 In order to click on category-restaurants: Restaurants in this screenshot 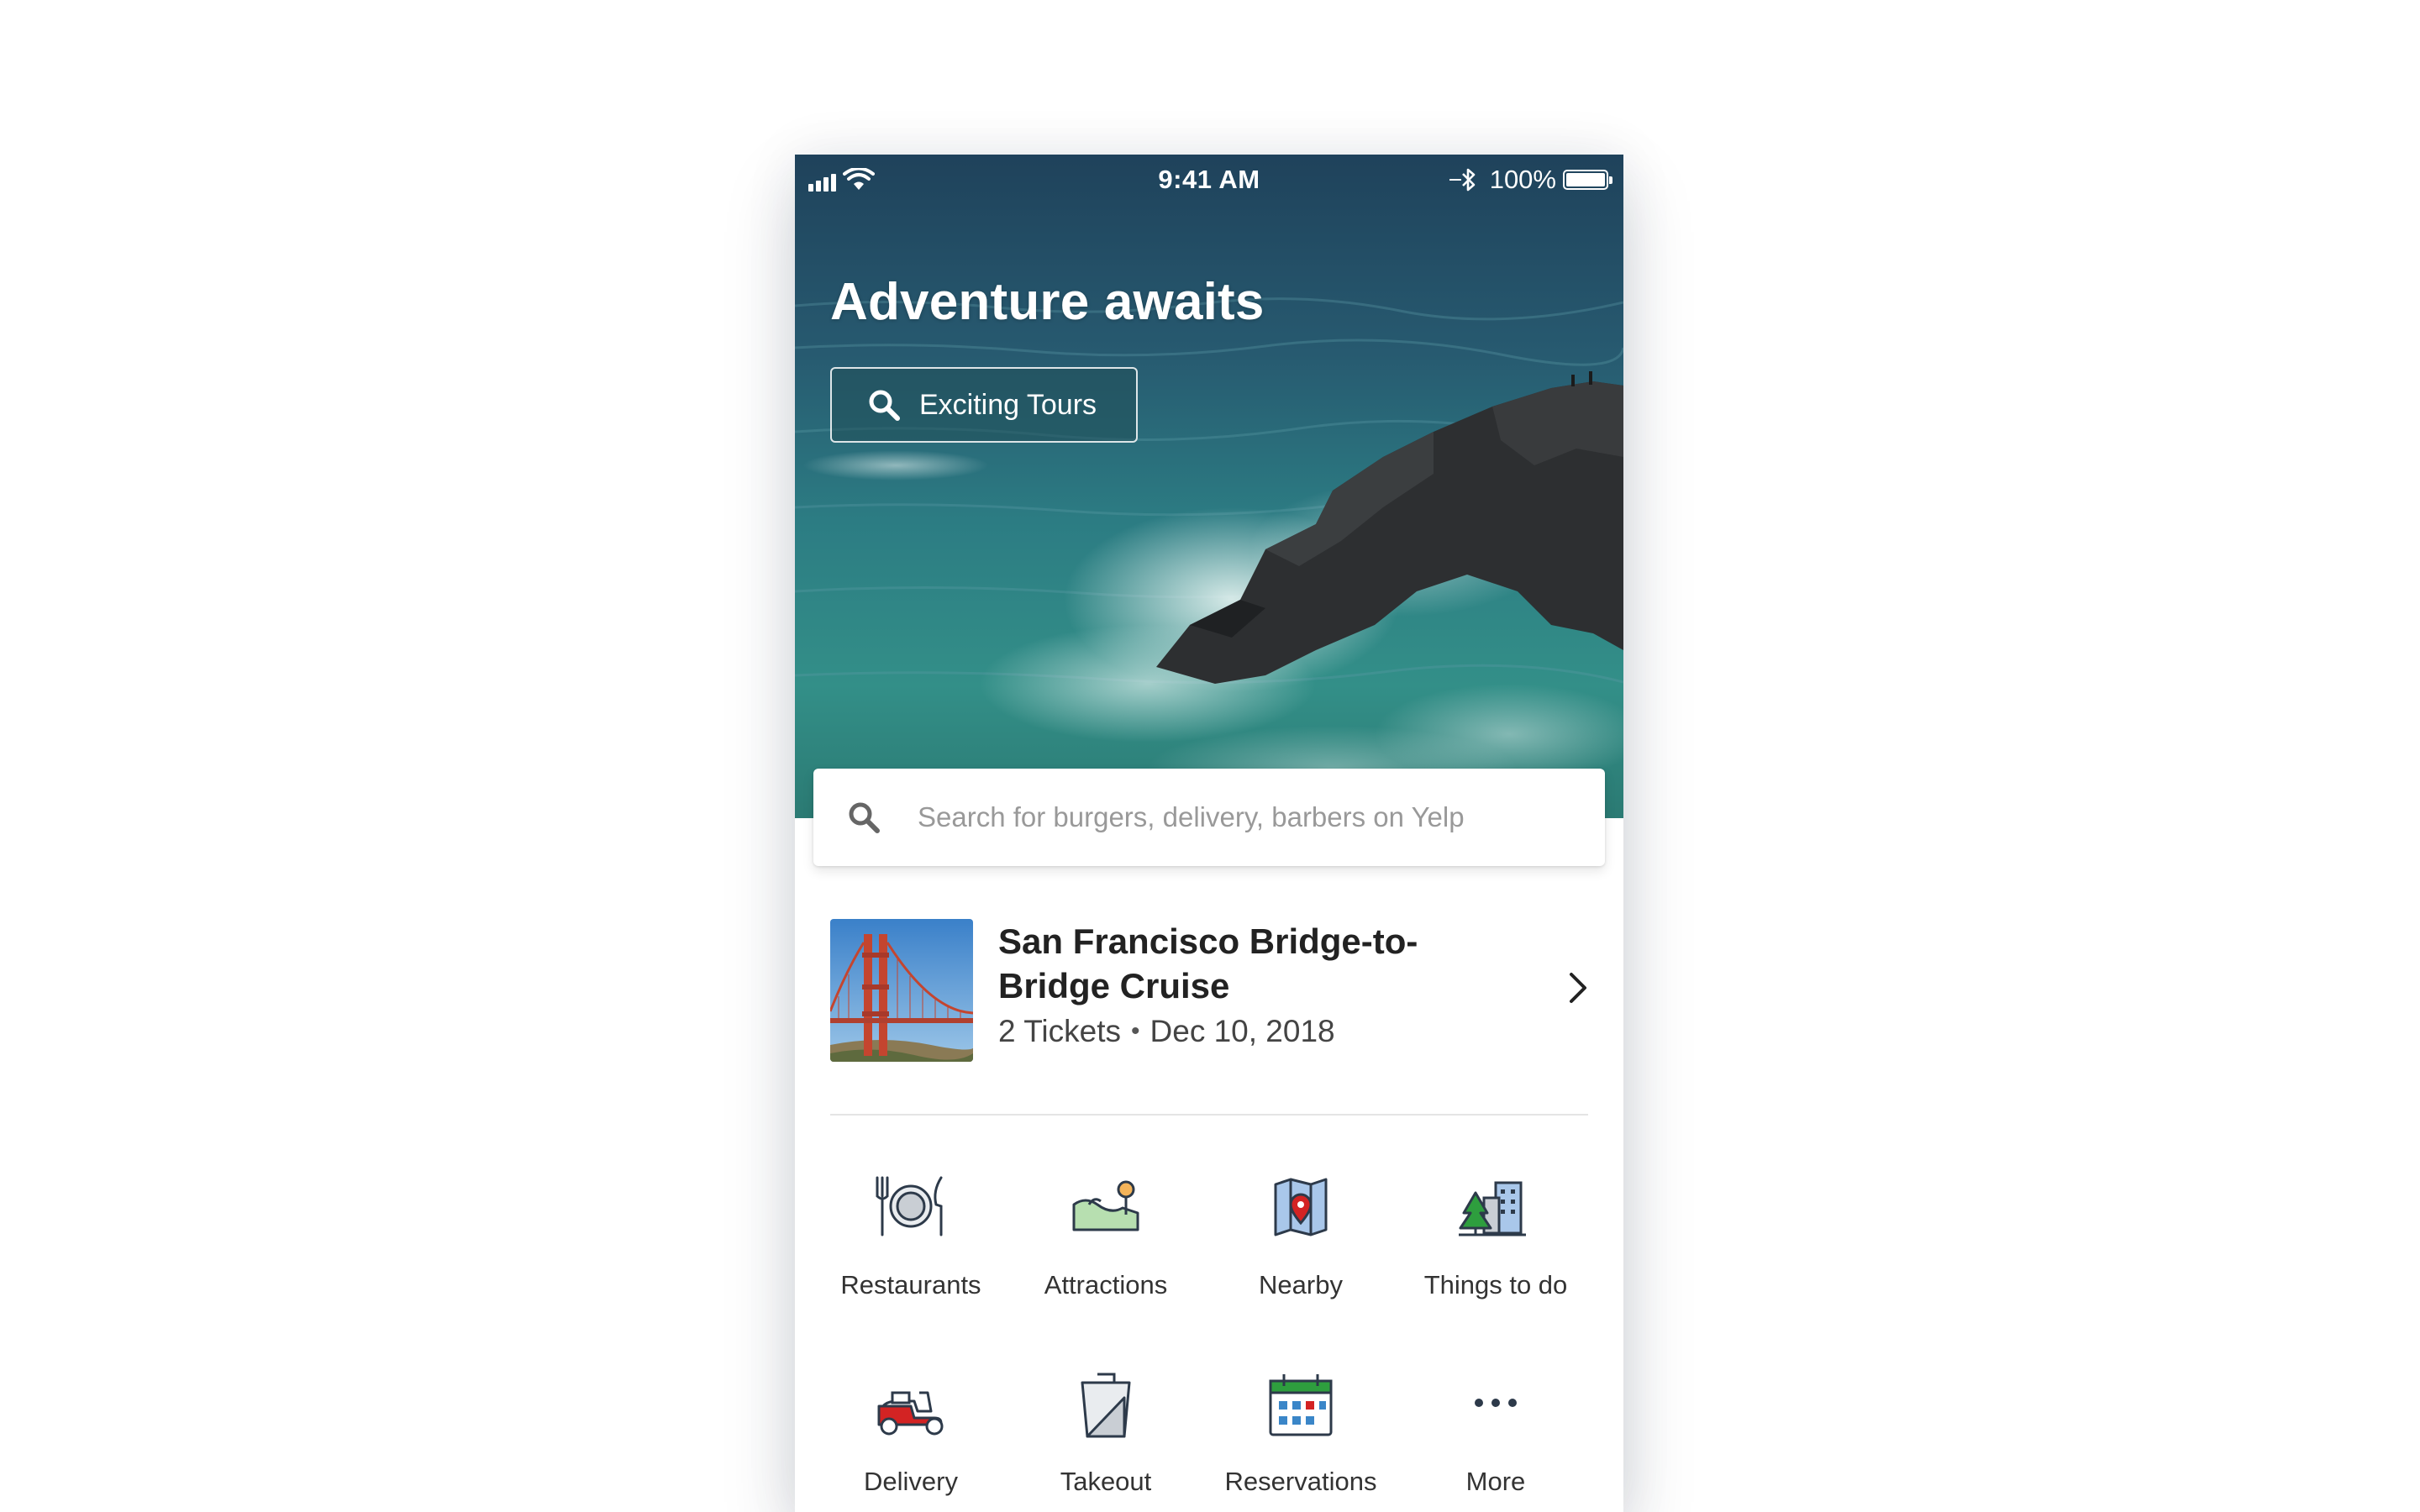, I will do `click(910, 1255)`.